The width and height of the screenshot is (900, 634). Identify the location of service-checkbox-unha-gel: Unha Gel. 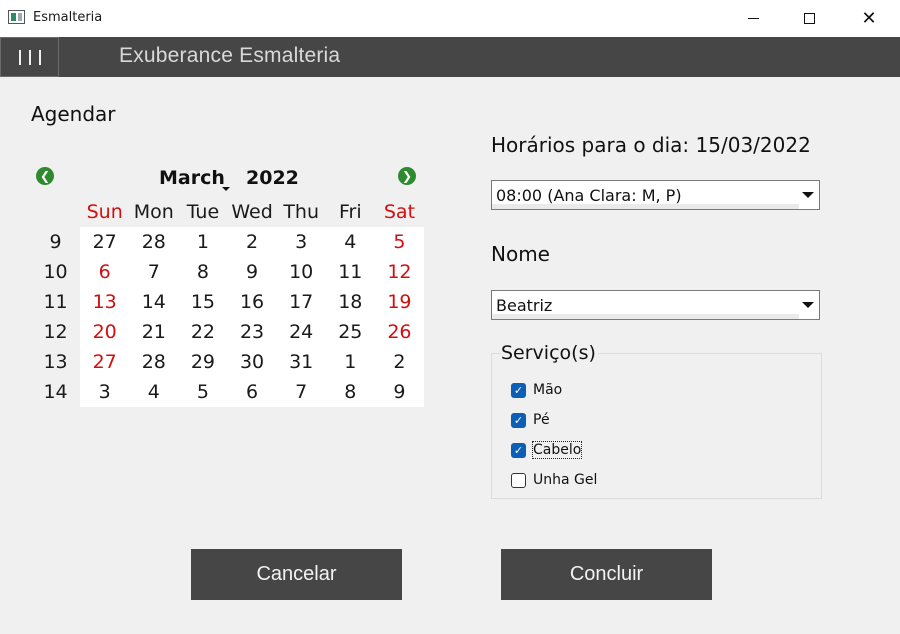
(554, 480).